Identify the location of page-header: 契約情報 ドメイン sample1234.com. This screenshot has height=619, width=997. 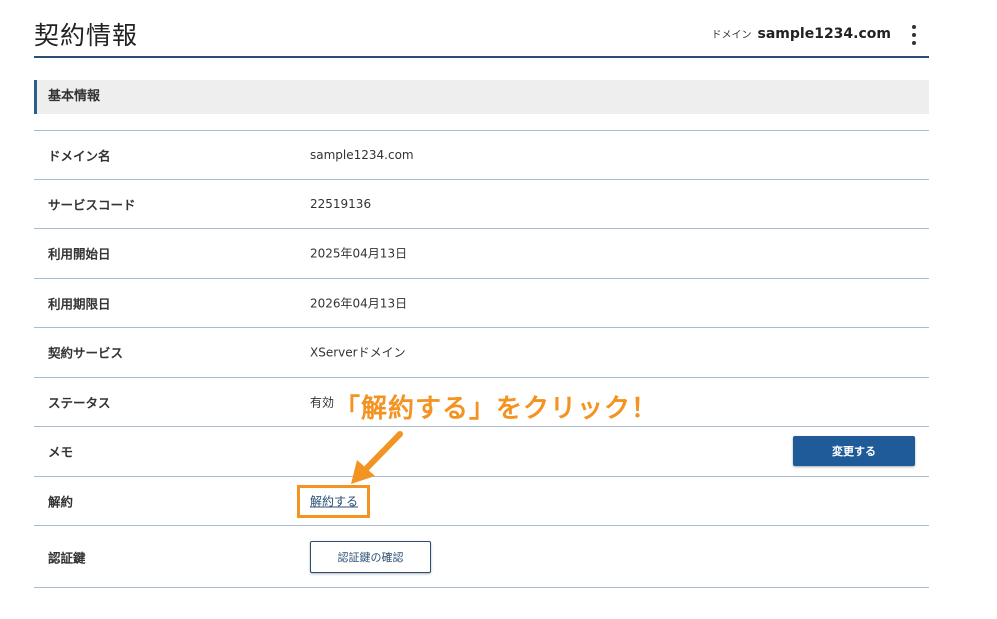
(481, 29).